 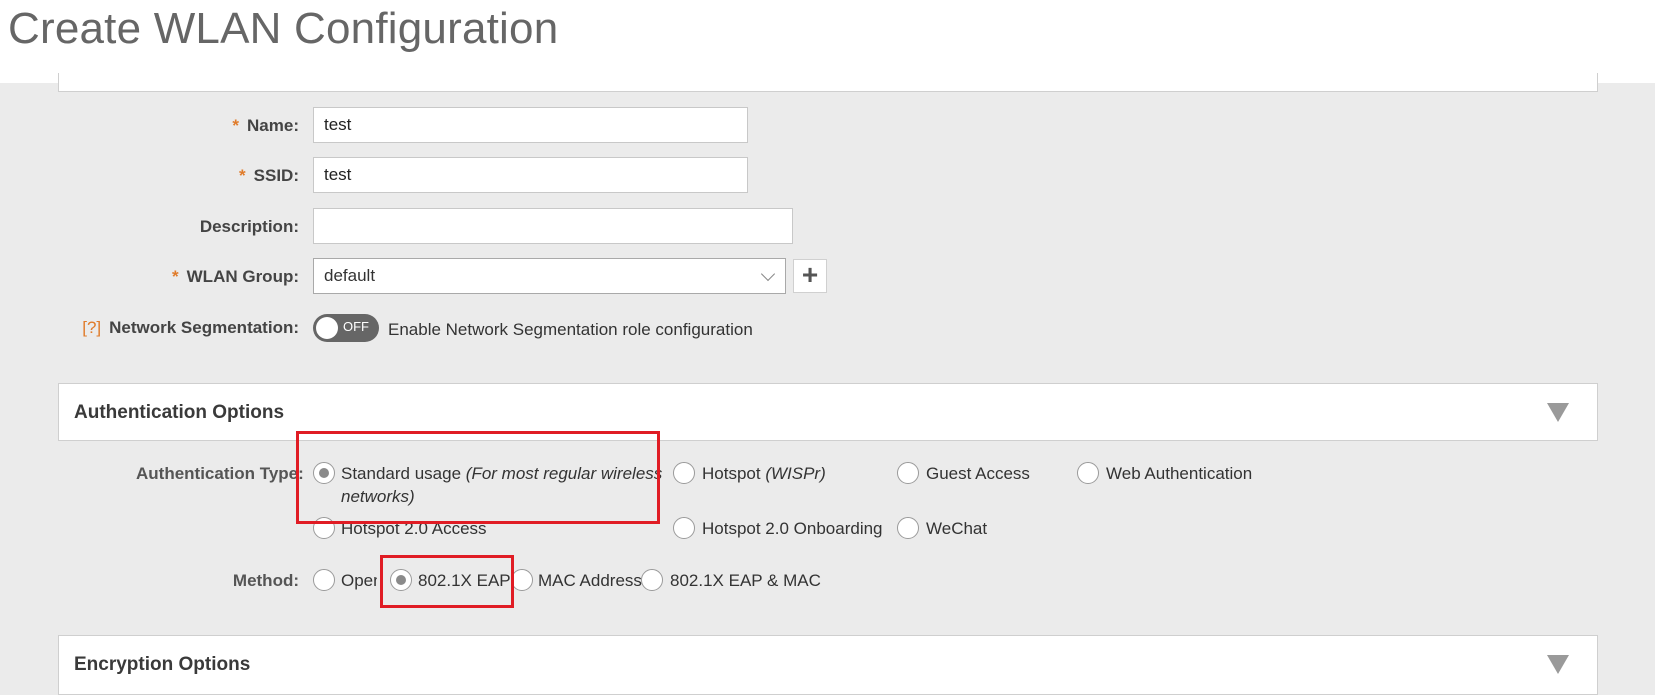 I want to click on radio-wechat, so click(x=908, y=528).